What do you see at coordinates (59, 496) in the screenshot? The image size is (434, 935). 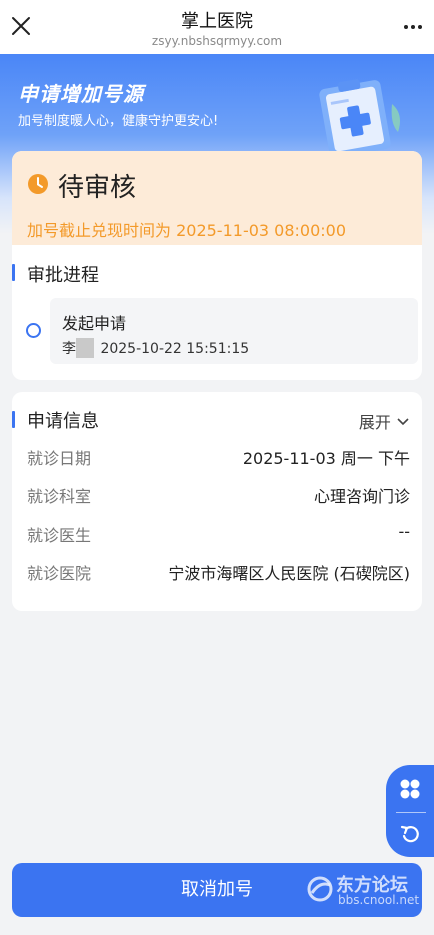 I see `info-key: 就诊科室` at bounding box center [59, 496].